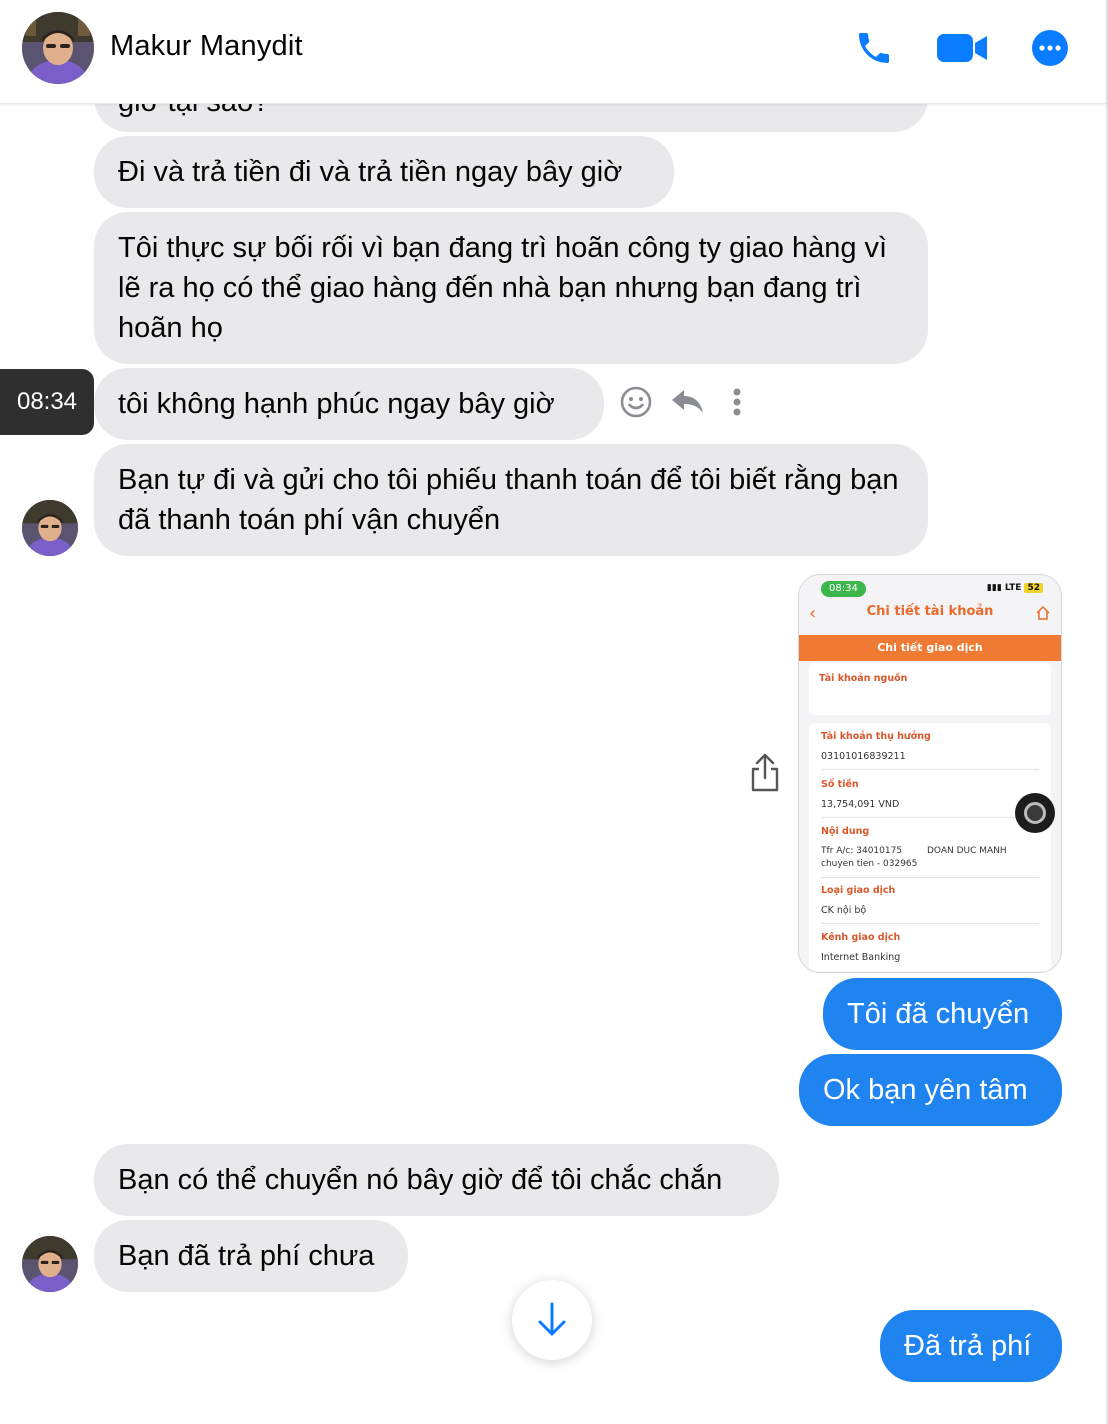 The width and height of the screenshot is (1108, 1424). I want to click on receipt-band-title: Chi tiết giao dịch, so click(930, 648).